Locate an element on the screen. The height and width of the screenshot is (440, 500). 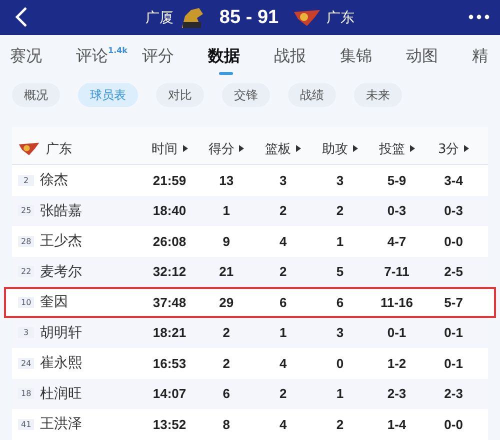
sub-tab: 交锋 is located at coordinates (246, 95).